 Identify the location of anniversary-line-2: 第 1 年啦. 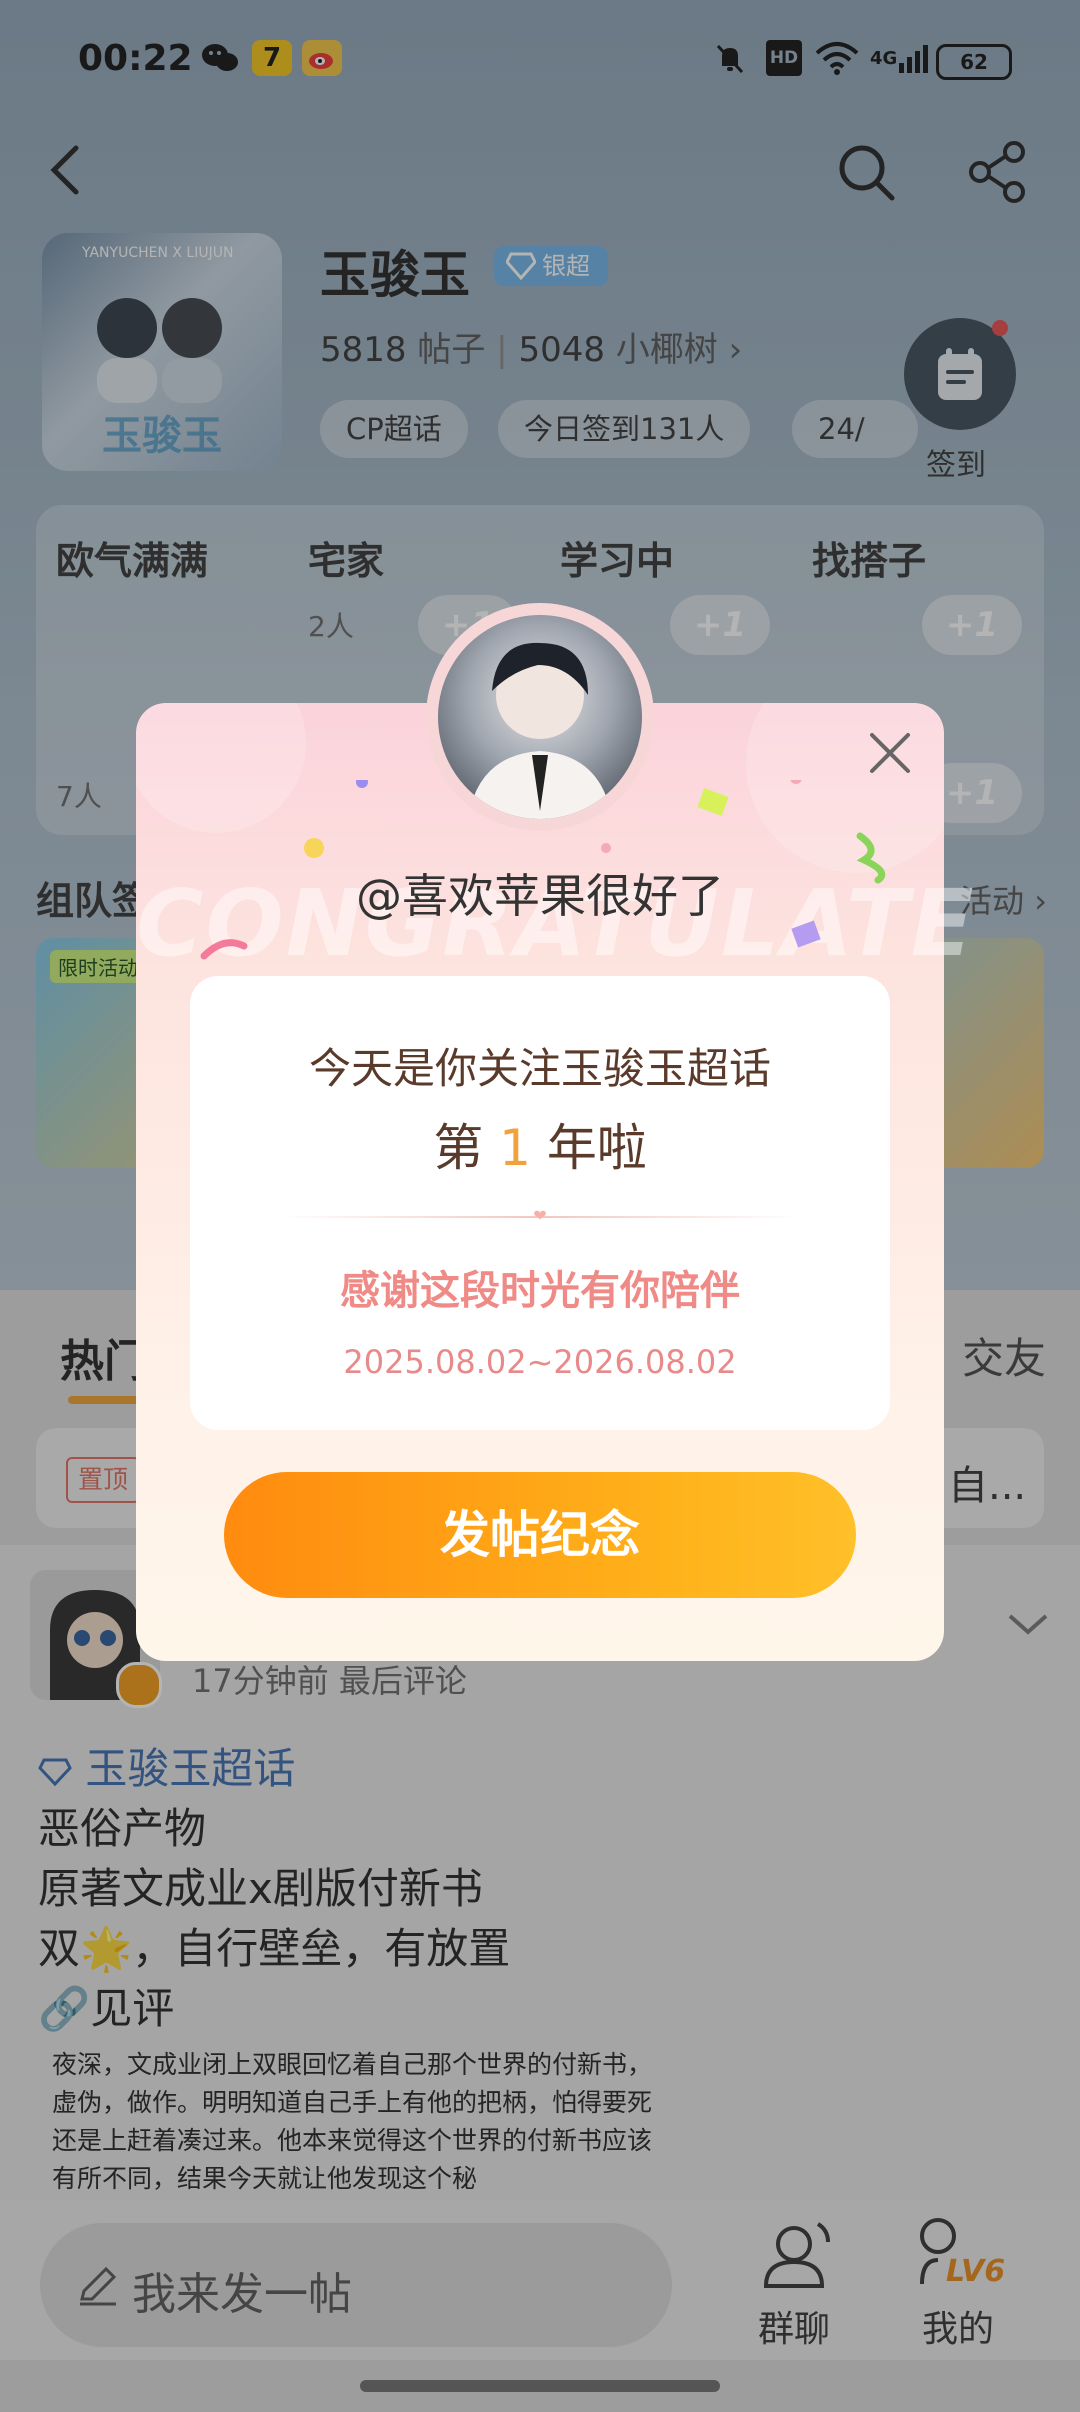
(540, 1144).